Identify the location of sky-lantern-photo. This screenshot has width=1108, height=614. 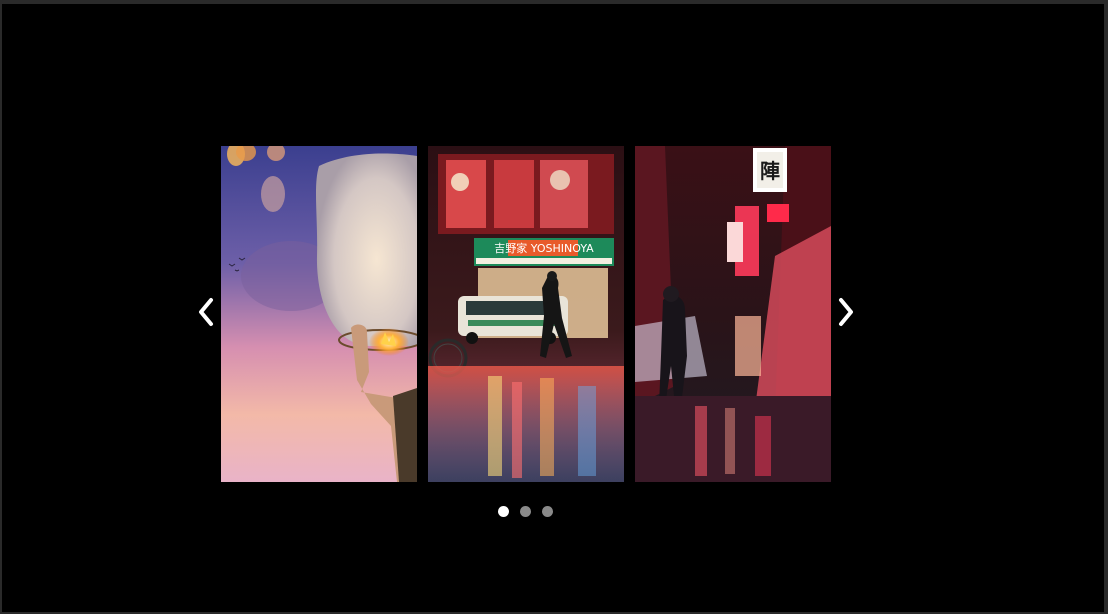
(319, 314).